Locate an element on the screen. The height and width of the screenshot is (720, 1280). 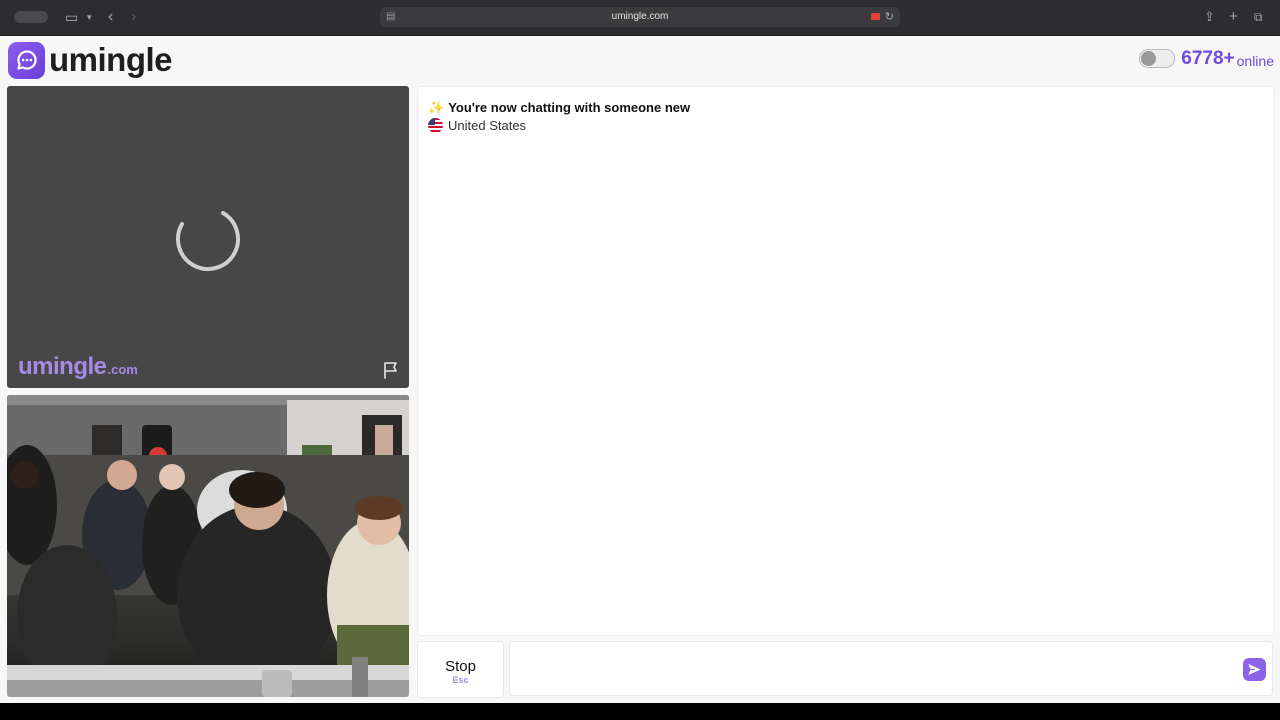
camera-in-use-icon is located at coordinates (875, 16).